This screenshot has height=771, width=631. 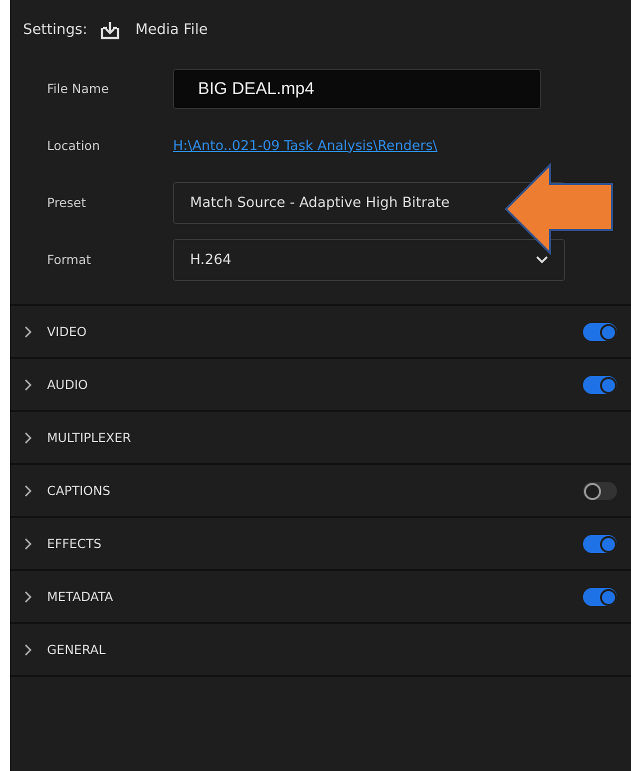 What do you see at coordinates (69, 259) in the screenshot?
I see `field-label: Format` at bounding box center [69, 259].